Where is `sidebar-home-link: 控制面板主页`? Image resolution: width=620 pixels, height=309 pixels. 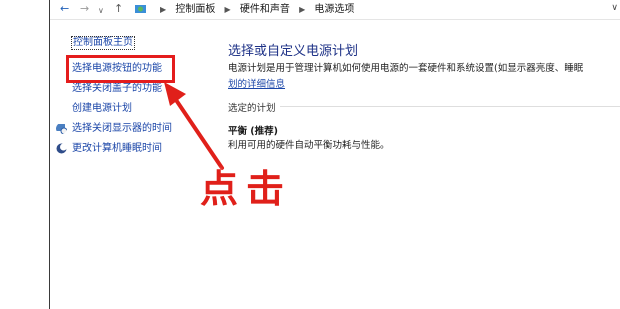
sidebar-home-link: 控制面板主页 is located at coordinates (103, 43).